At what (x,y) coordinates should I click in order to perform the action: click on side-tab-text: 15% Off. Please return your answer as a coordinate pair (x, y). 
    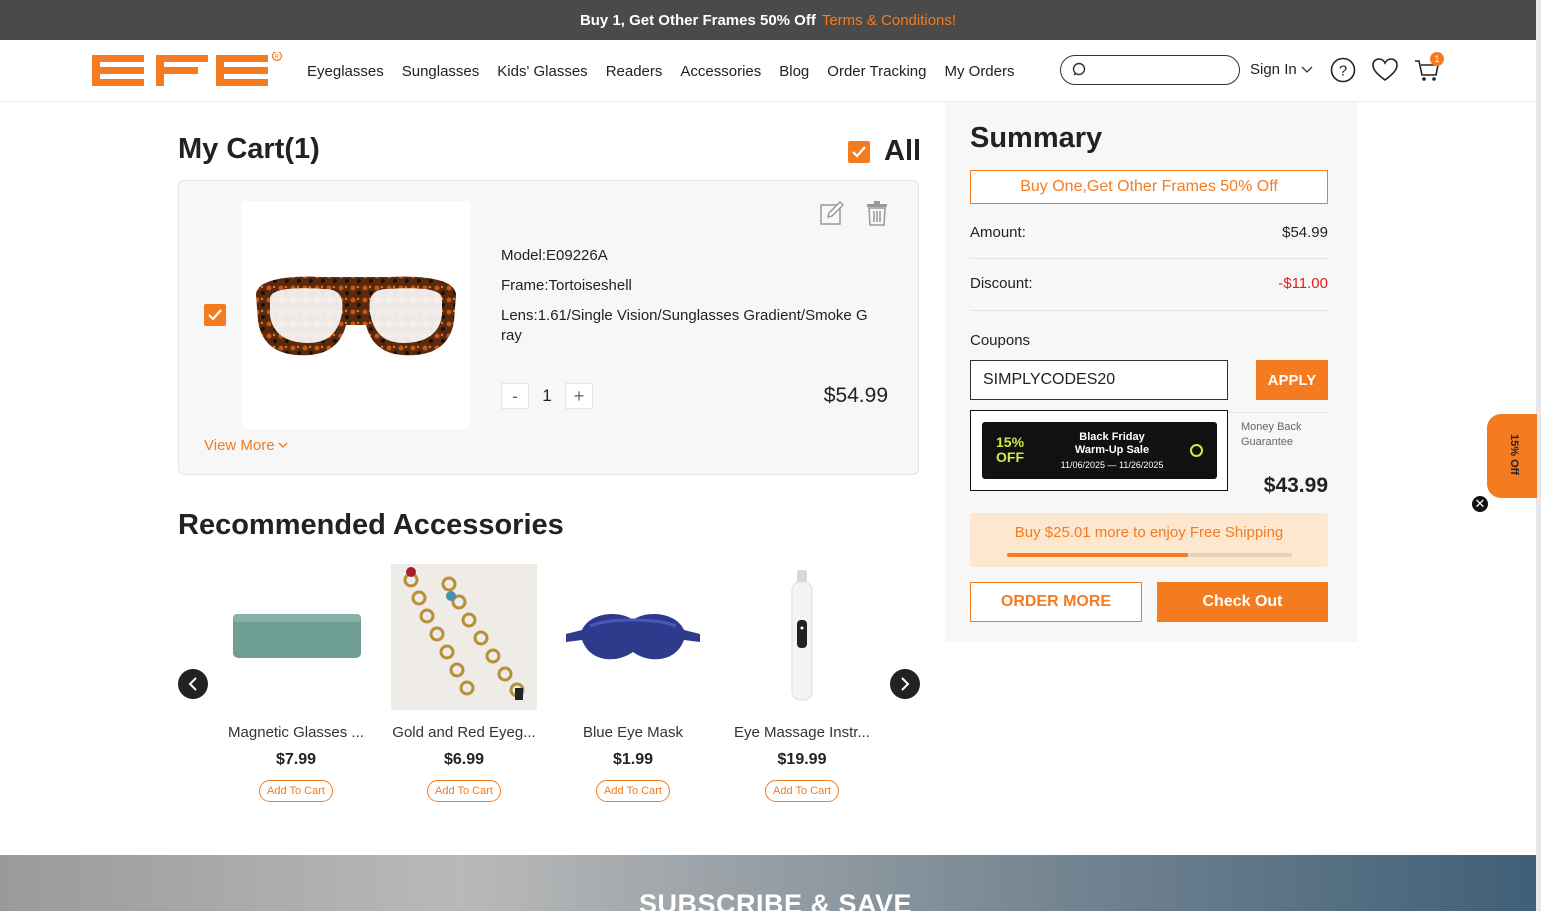
    Looking at the image, I should click on (1514, 454).